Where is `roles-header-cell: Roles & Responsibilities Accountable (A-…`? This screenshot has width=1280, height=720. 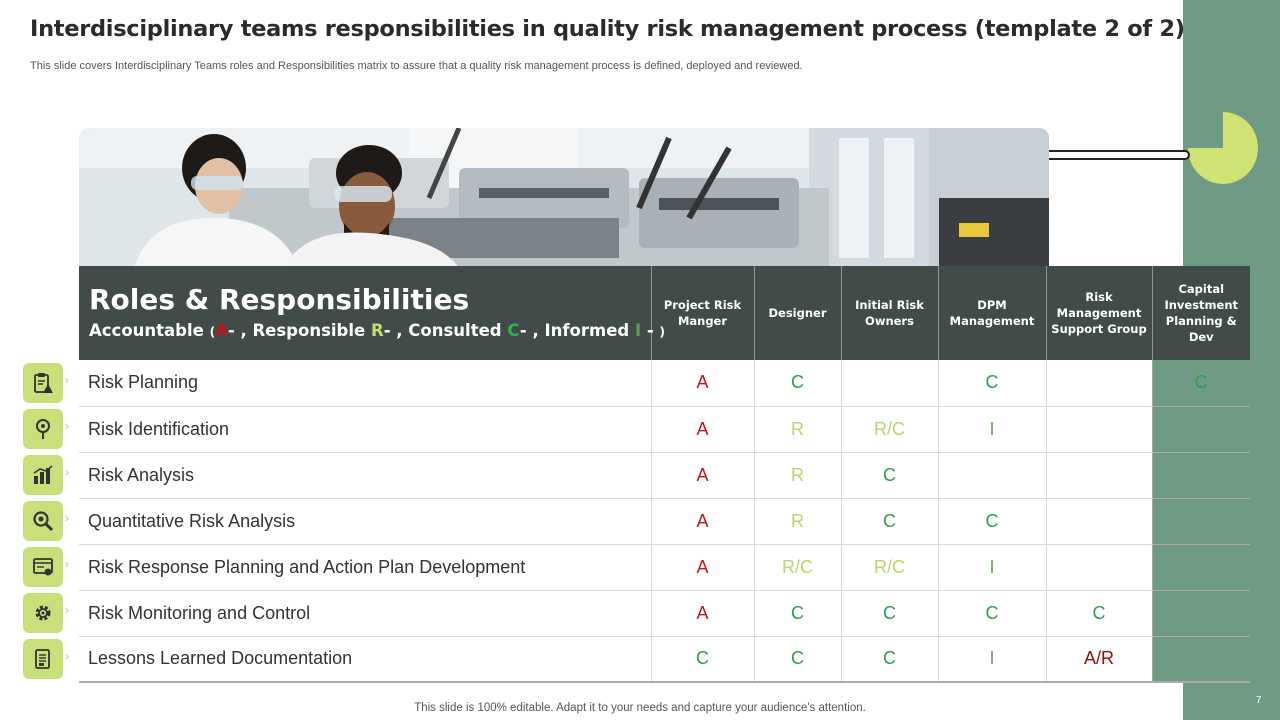
roles-header-cell: Roles & Responsibilities Accountable (A-… is located at coordinates (372, 313).